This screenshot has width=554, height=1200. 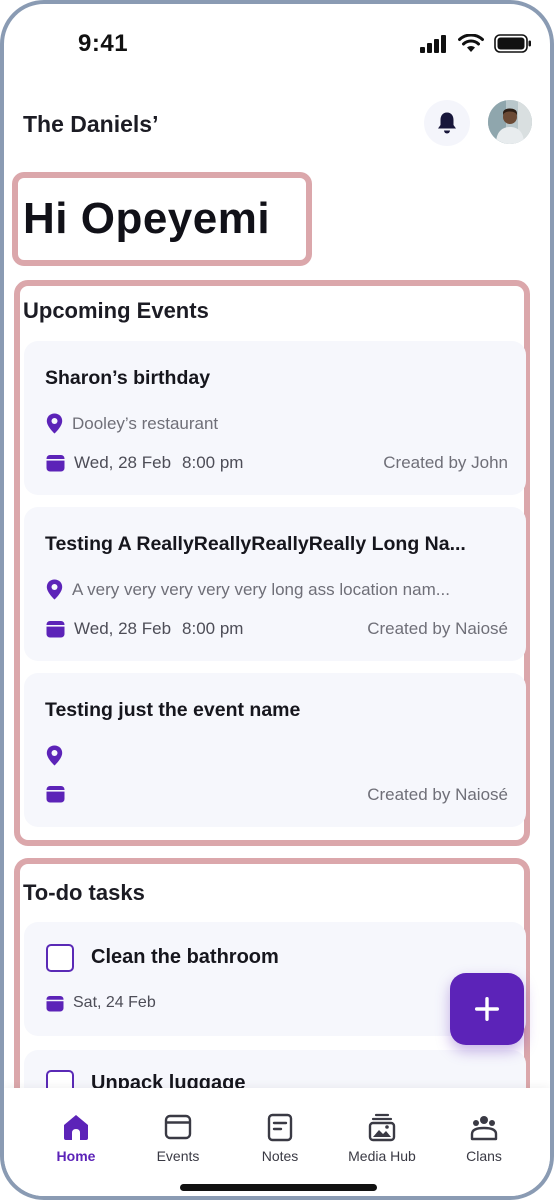 I want to click on family-name: The Daniels’, so click(x=90, y=124).